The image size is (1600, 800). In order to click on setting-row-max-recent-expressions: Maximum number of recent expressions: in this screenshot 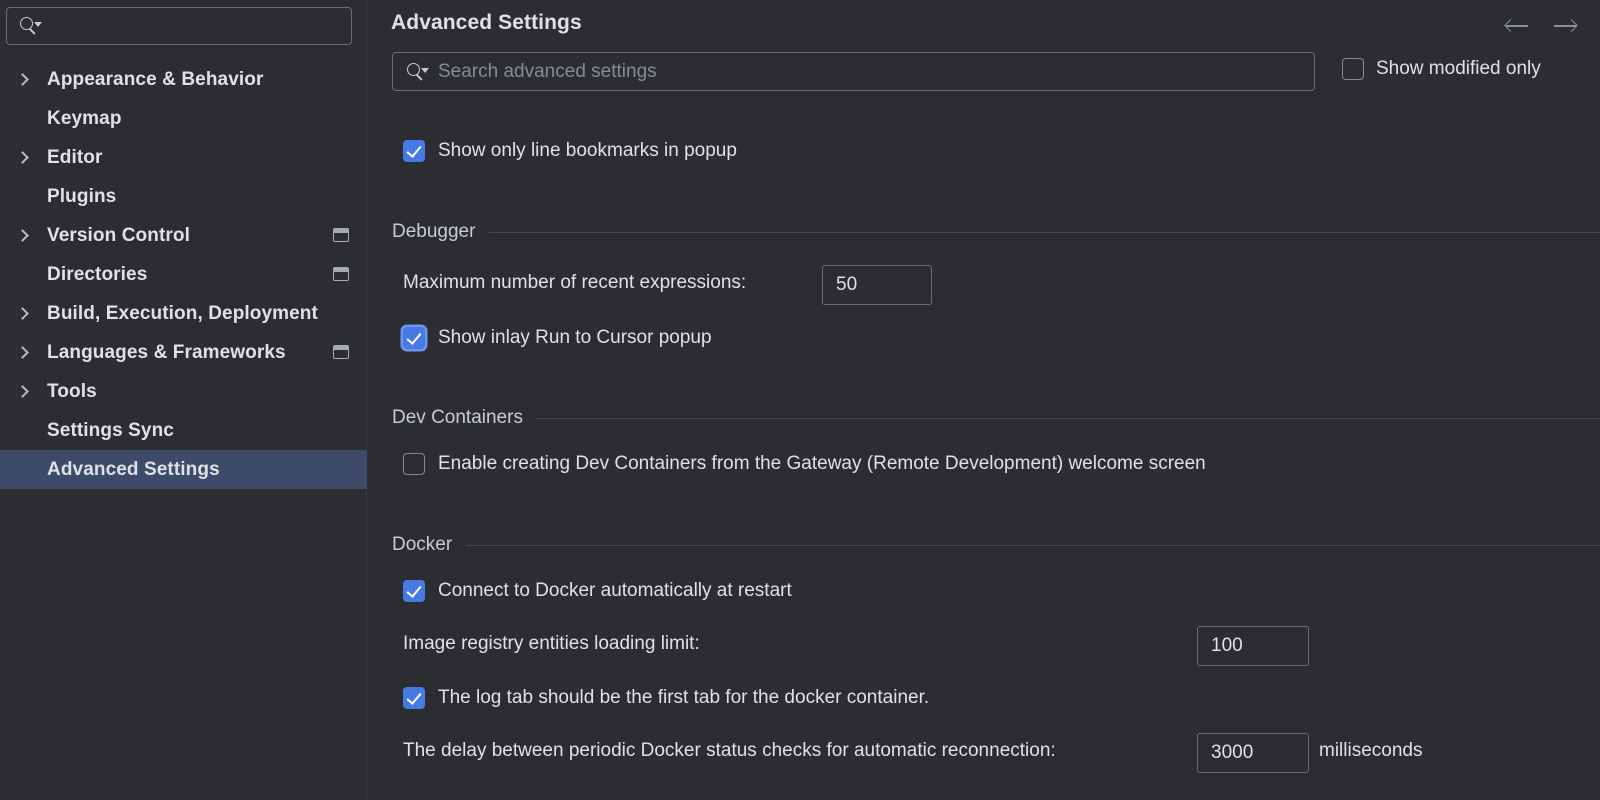, I will do `click(574, 283)`.